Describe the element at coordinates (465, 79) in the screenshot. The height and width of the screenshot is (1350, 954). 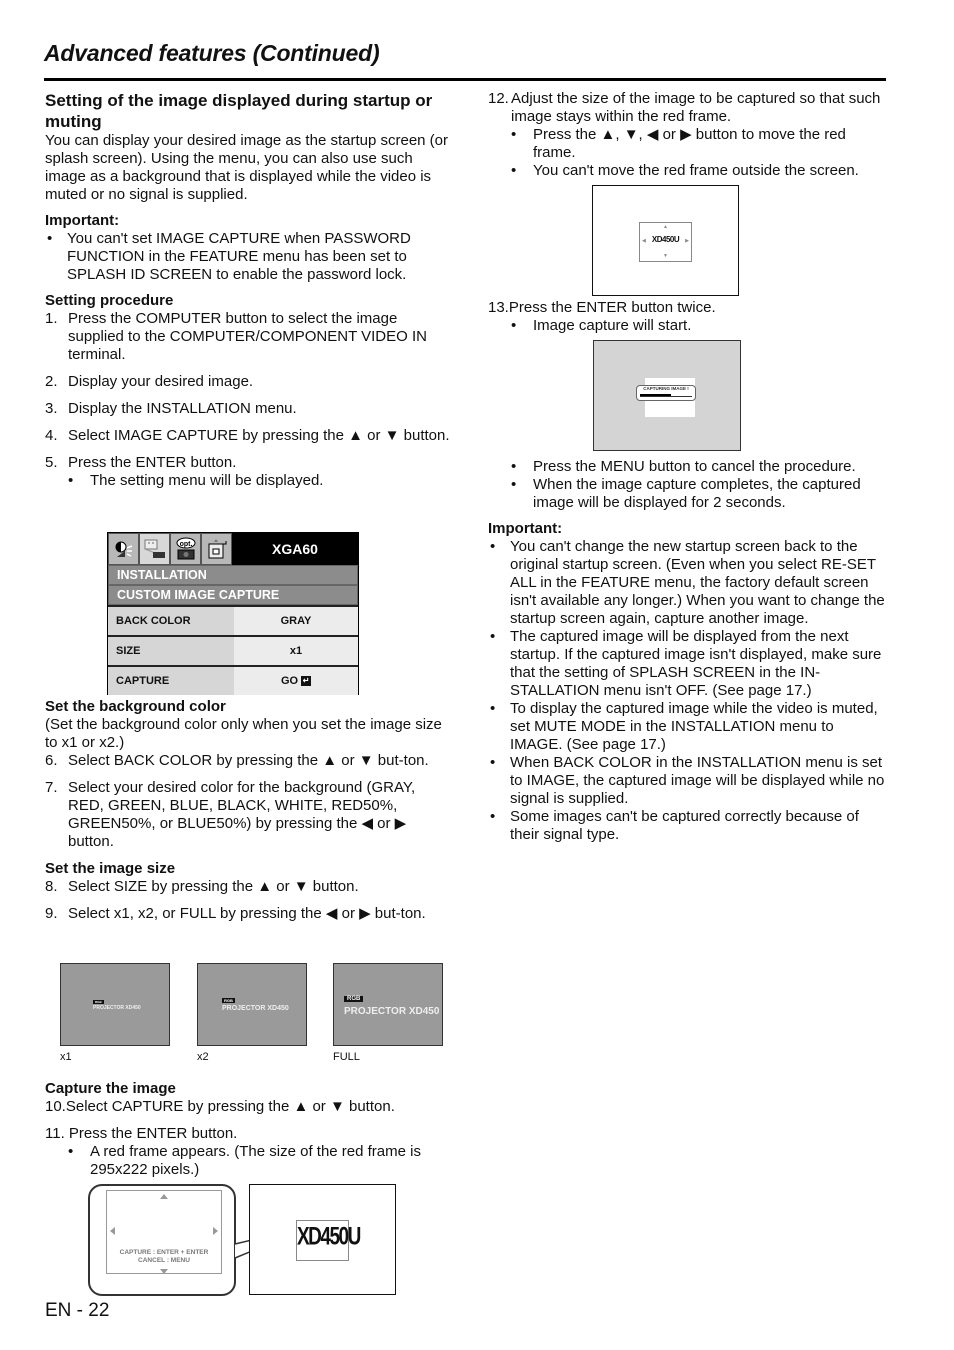
I see `title-rule` at that location.